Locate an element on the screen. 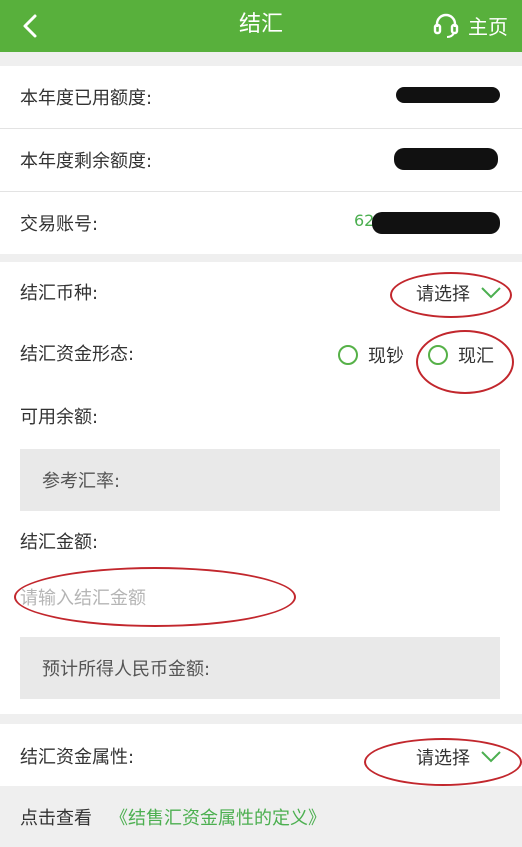 The height and width of the screenshot is (847, 522). customer-service-icon is located at coordinates (446, 25).